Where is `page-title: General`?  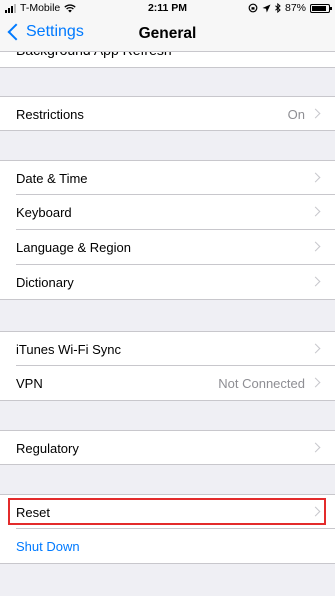
page-title: General is located at coordinates (167, 33).